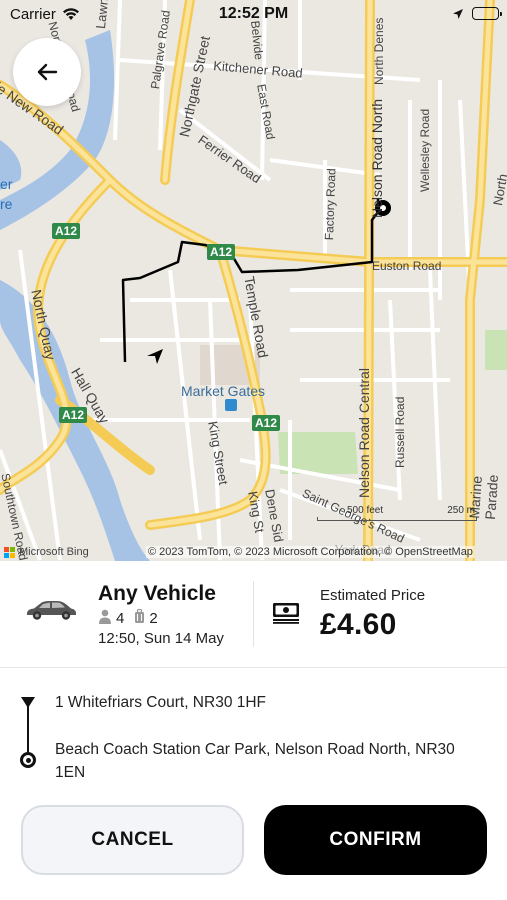 This screenshot has width=507, height=900. I want to click on arrow-left-icon, so click(47, 72).